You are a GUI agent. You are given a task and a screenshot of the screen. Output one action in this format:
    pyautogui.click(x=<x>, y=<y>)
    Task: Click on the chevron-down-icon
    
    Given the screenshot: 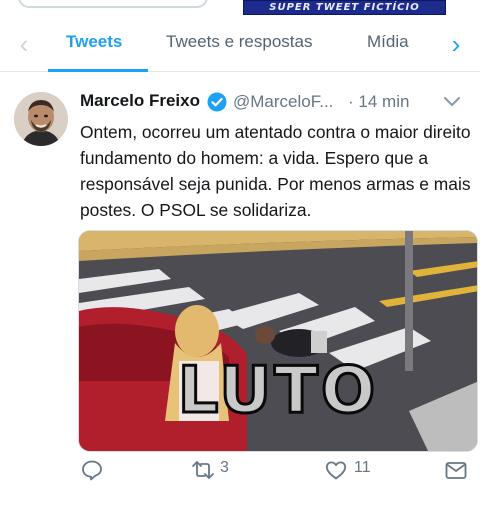 What is the action you would take?
    pyautogui.click(x=452, y=102)
    